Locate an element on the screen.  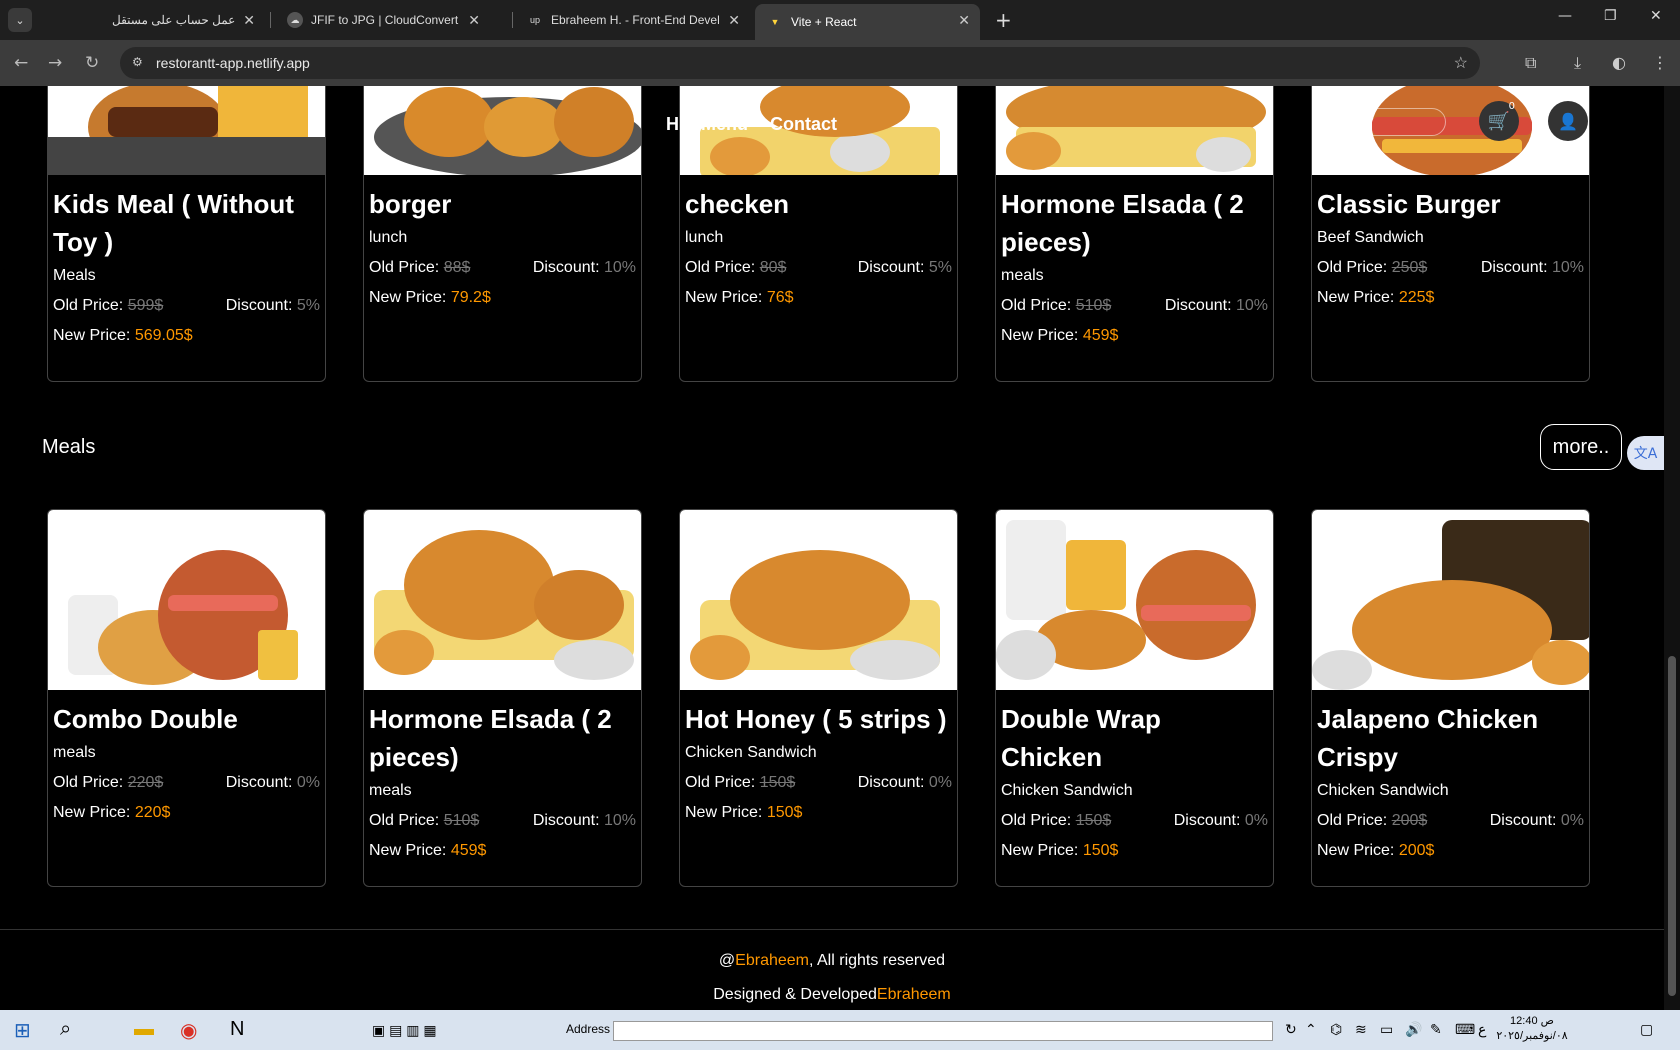
forward-icon: → is located at coordinates (55, 63).